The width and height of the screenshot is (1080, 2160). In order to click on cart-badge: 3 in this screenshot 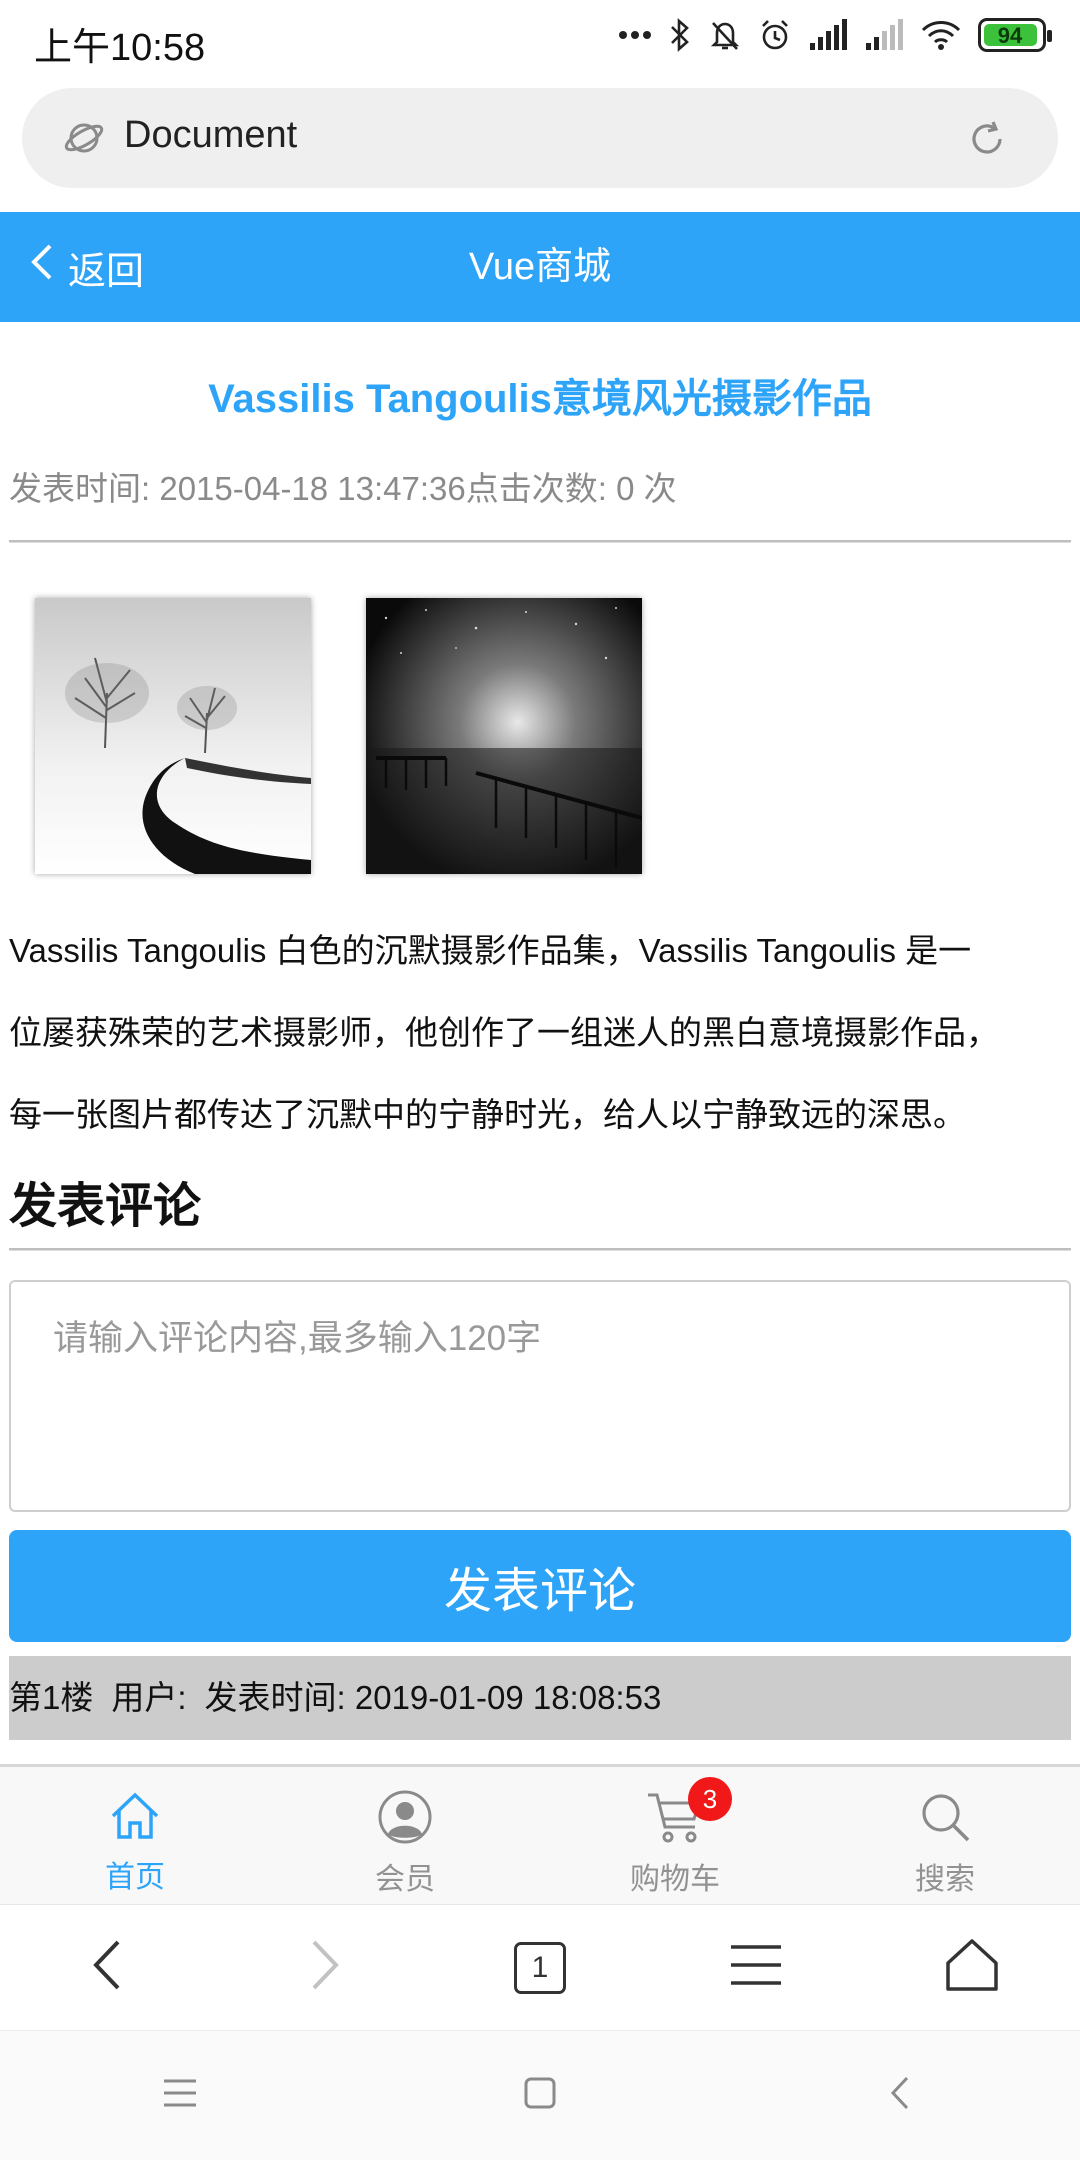, I will do `click(710, 1799)`.